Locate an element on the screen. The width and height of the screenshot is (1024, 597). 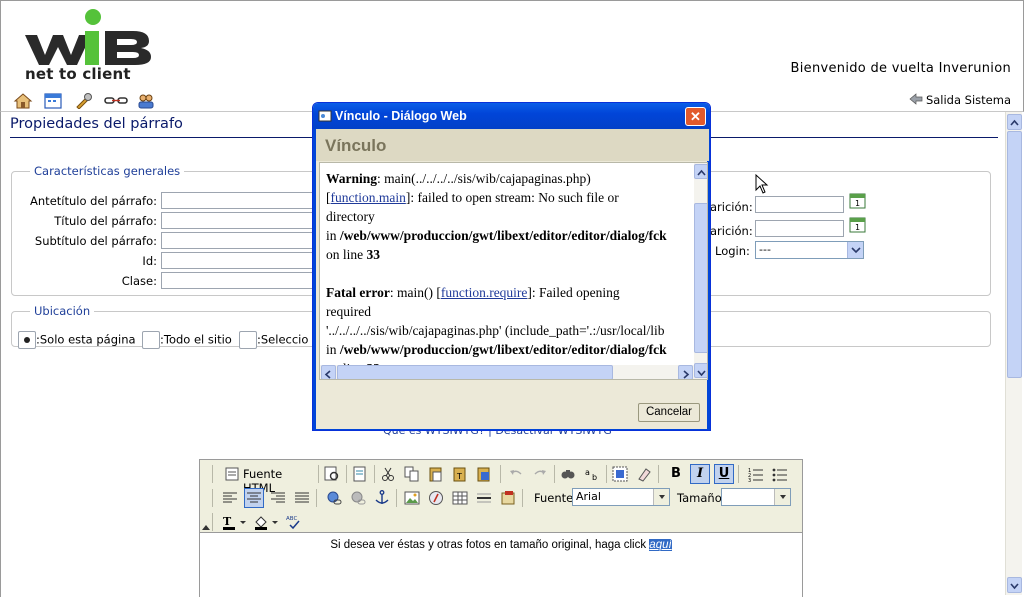
dialog-horizontal-scrollbar is located at coordinates (507, 372).